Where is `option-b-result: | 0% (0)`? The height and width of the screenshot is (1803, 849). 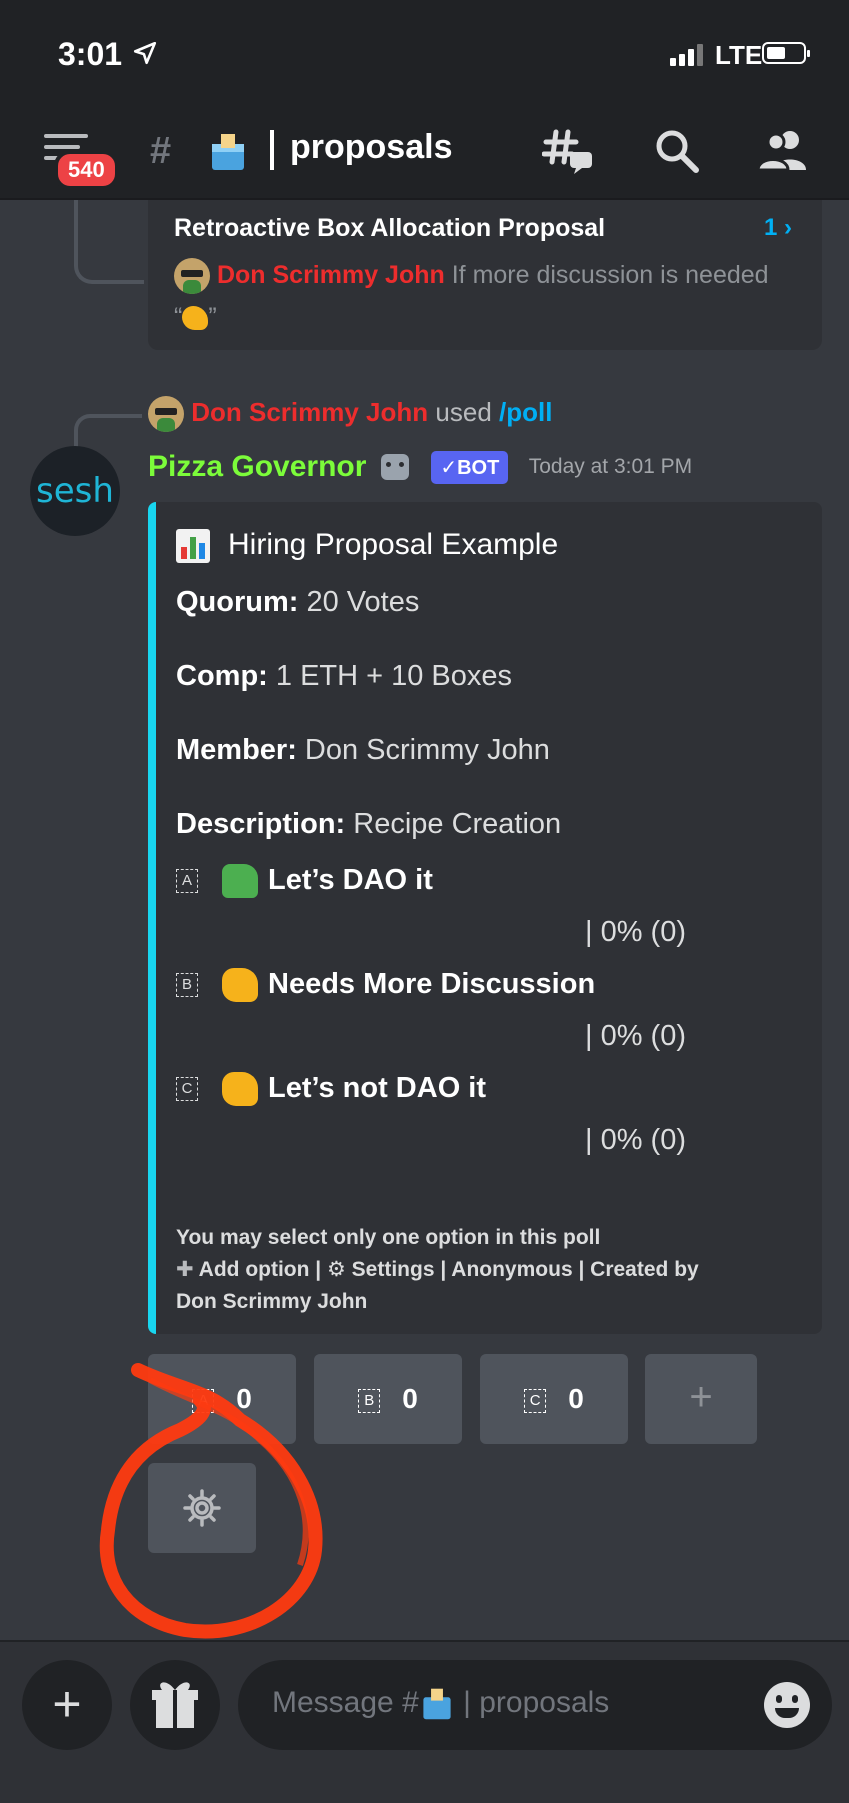
option-b-result: | 0% (0) is located at coordinates (635, 1036).